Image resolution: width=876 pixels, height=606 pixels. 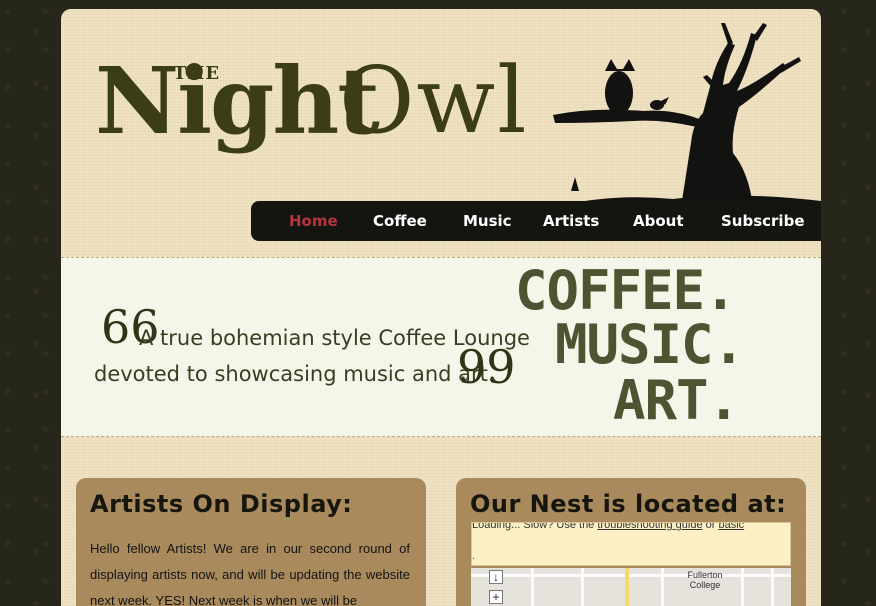 What do you see at coordinates (434, 100) in the screenshot?
I see `logo-owl-text: Owl` at bounding box center [434, 100].